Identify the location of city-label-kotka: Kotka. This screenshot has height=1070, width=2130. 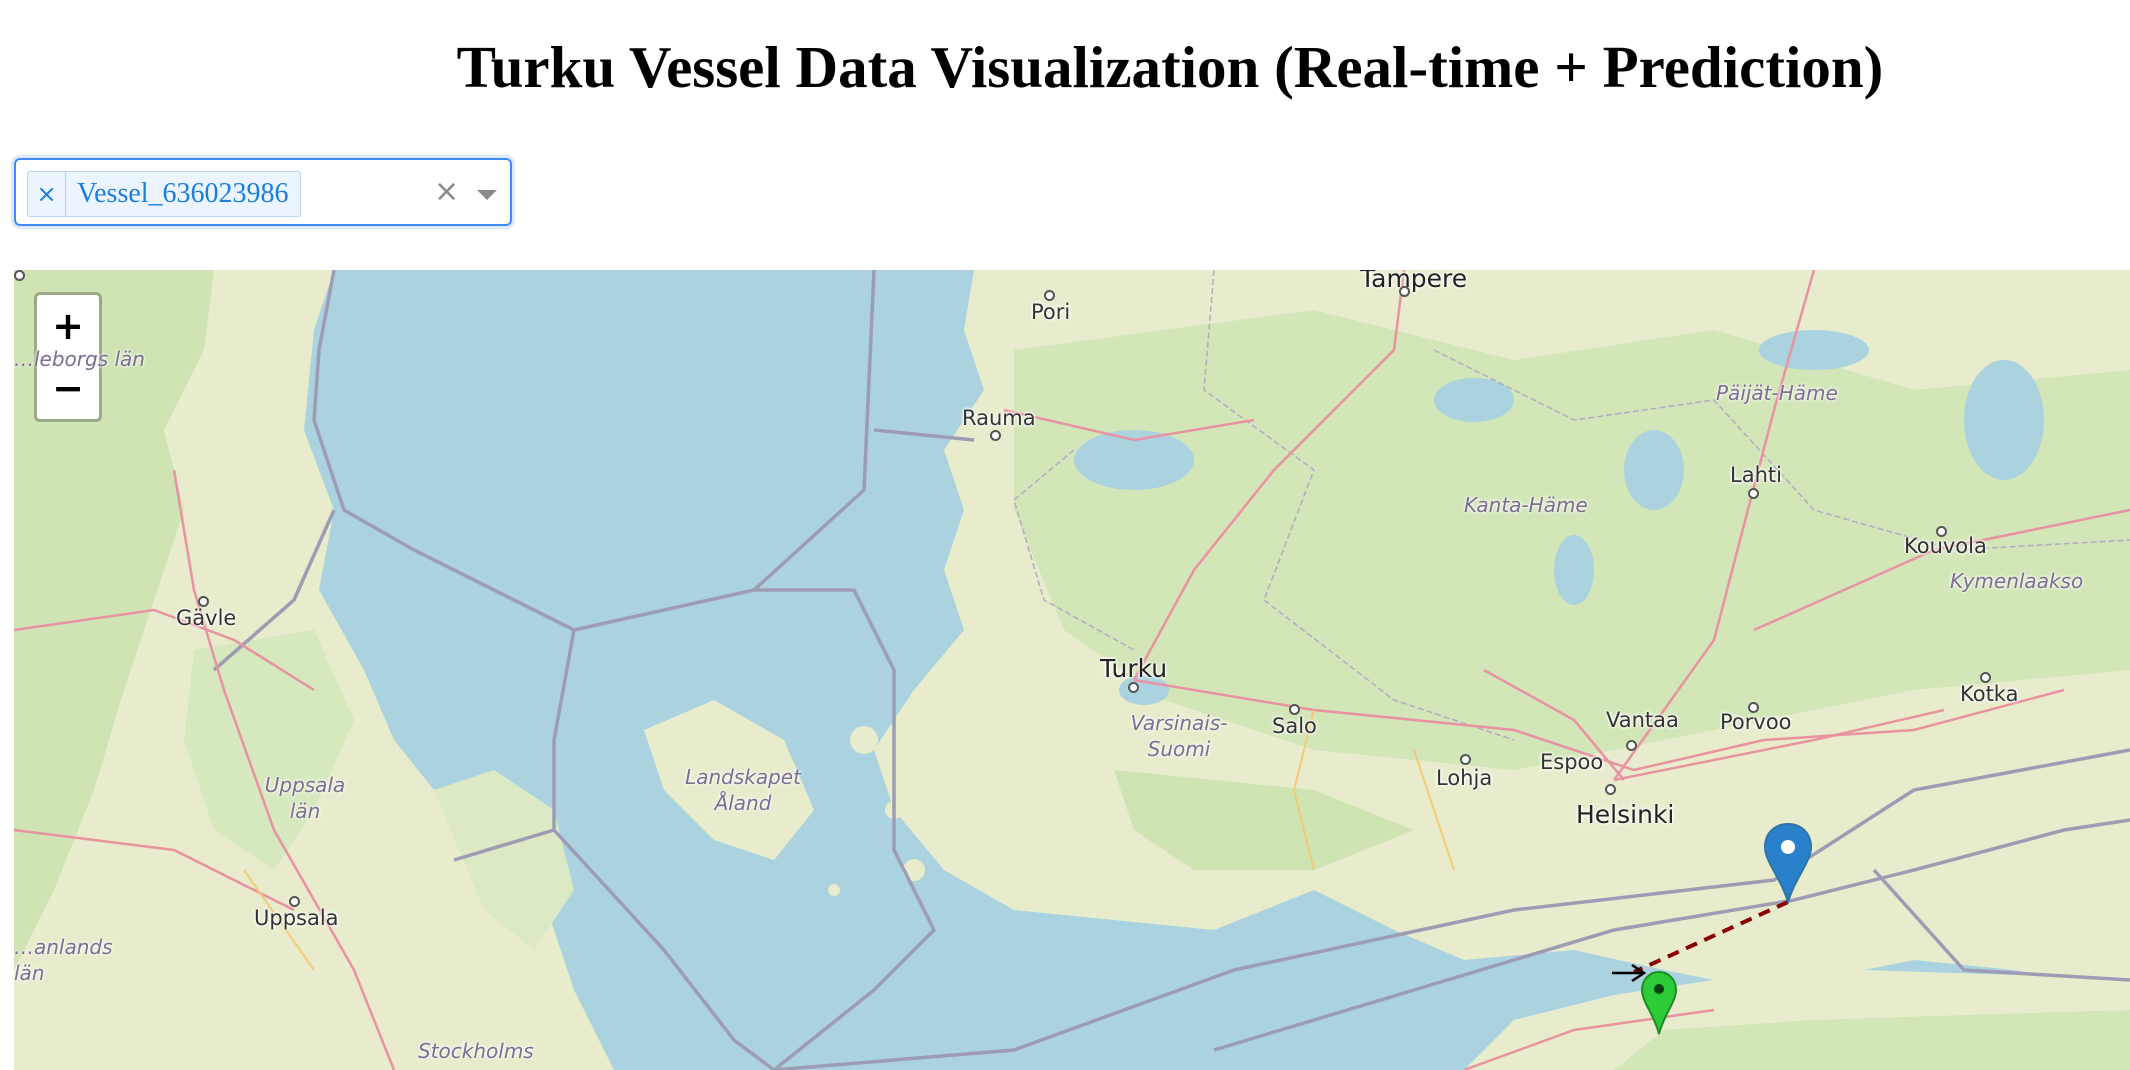
(1989, 694).